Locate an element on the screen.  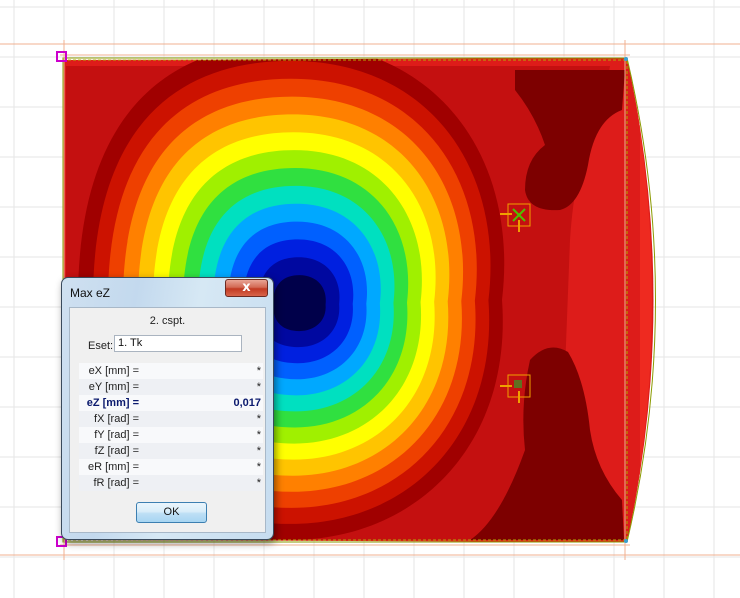
row-label: eX [mm] = is located at coordinates (113, 371).